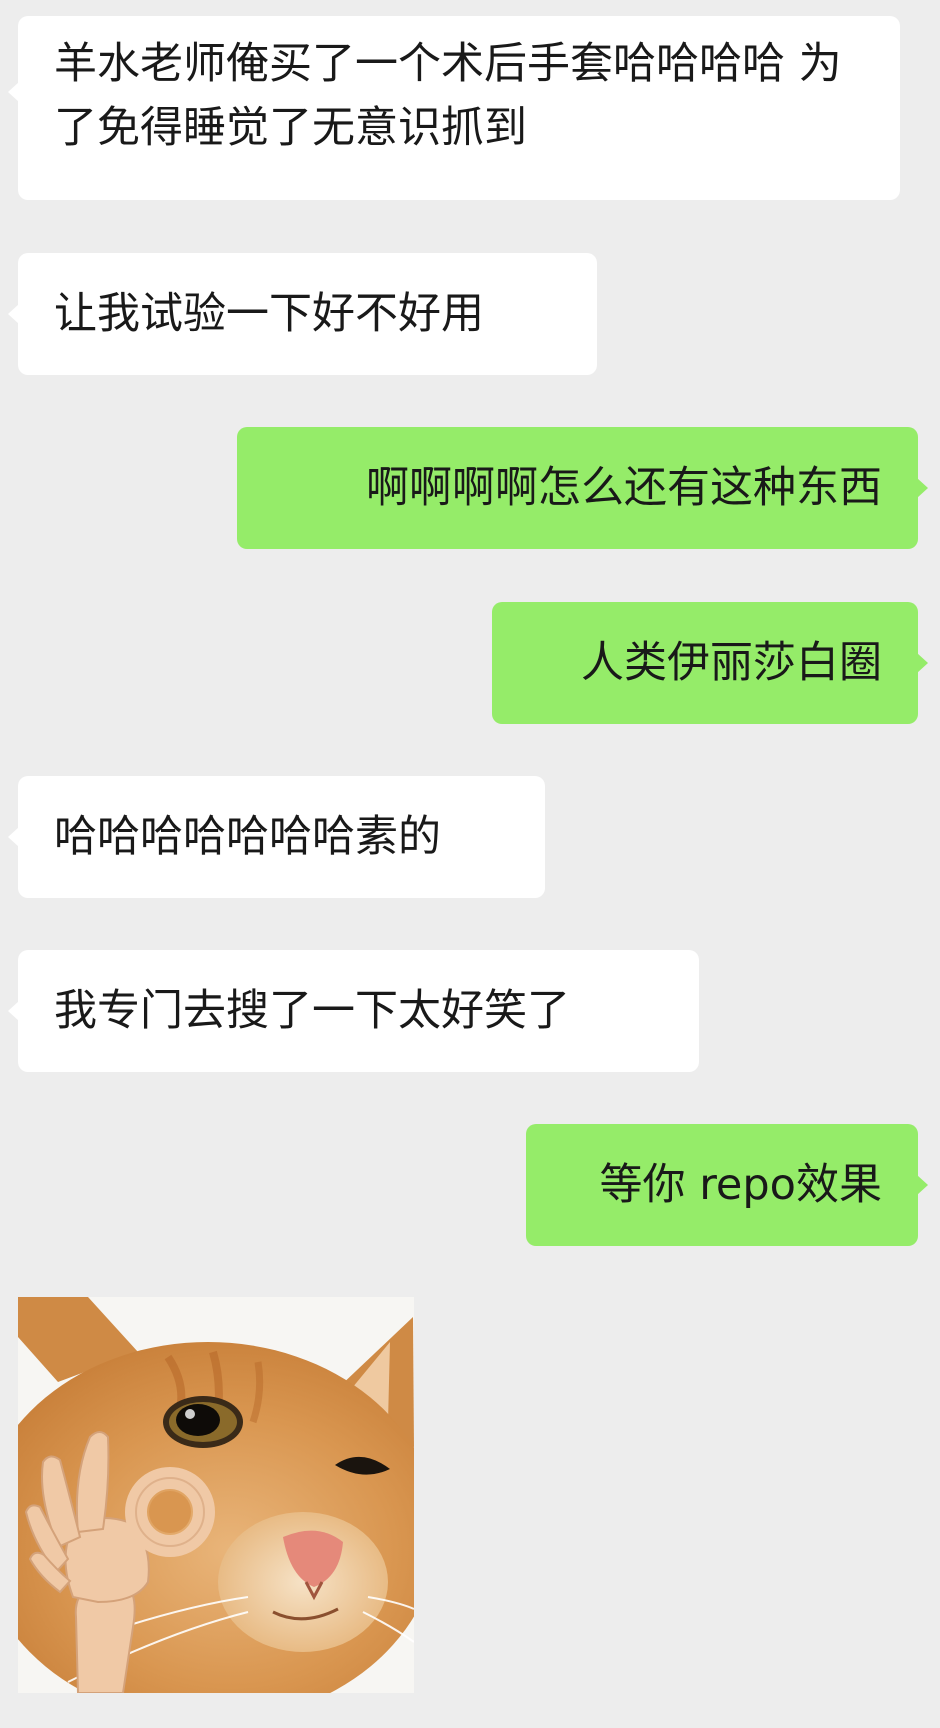  Describe the element at coordinates (731, 663) in the screenshot. I see `message-text: 人类伊丽莎白圈` at that location.